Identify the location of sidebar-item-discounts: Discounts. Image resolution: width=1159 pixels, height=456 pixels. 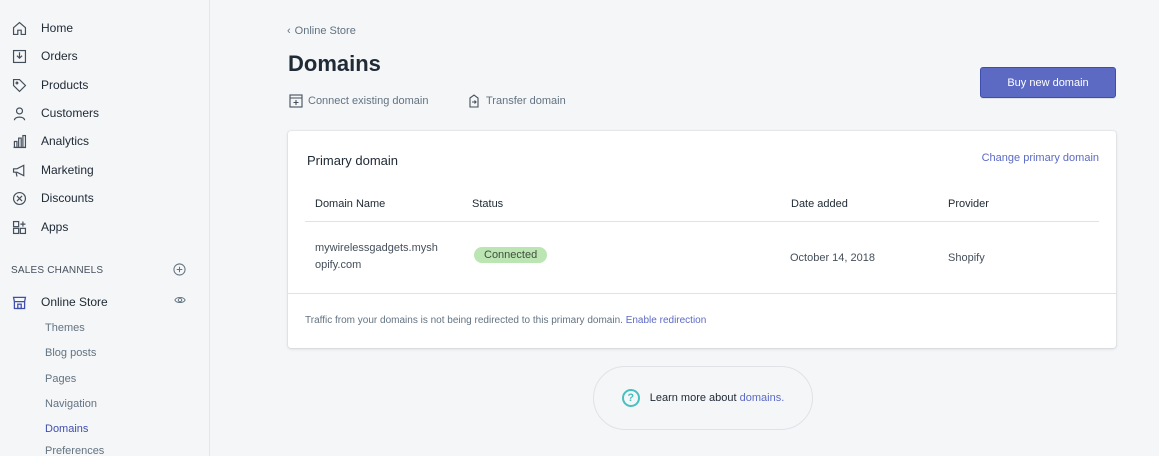
(105, 198).